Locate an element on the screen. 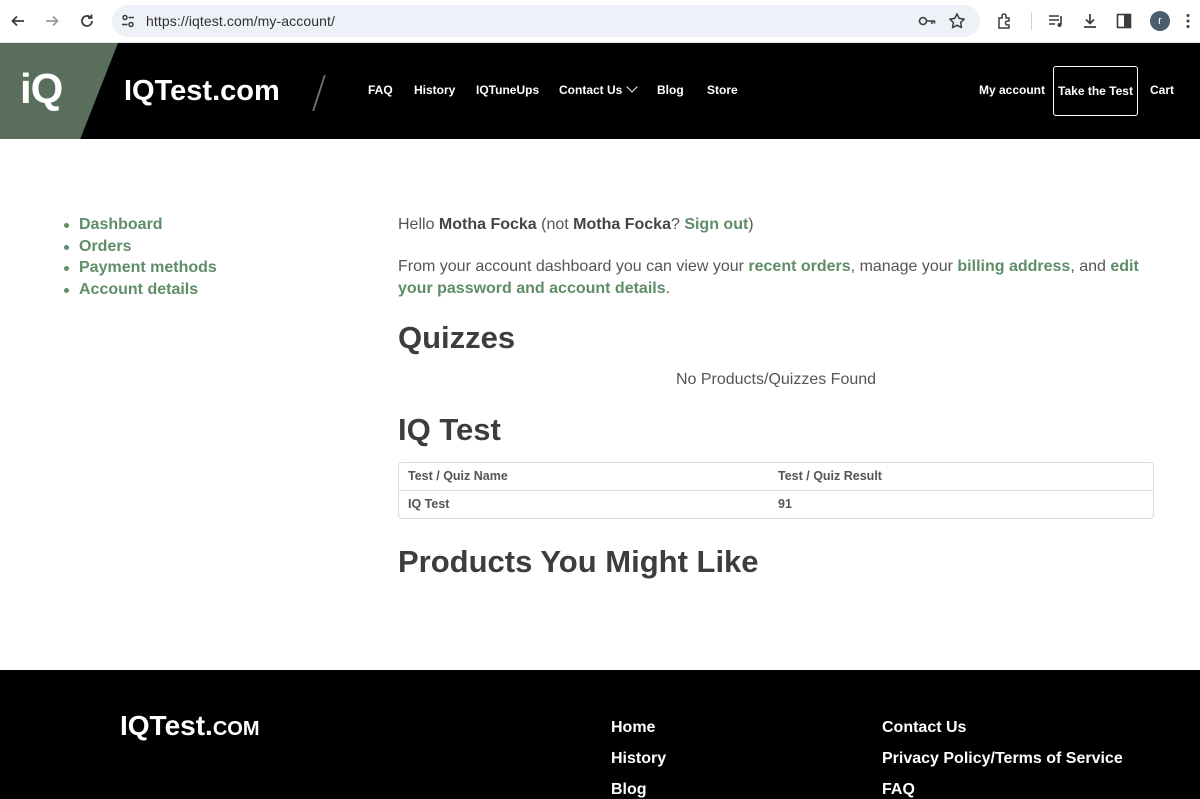  footer-link-blog: Blog is located at coordinates (629, 790).